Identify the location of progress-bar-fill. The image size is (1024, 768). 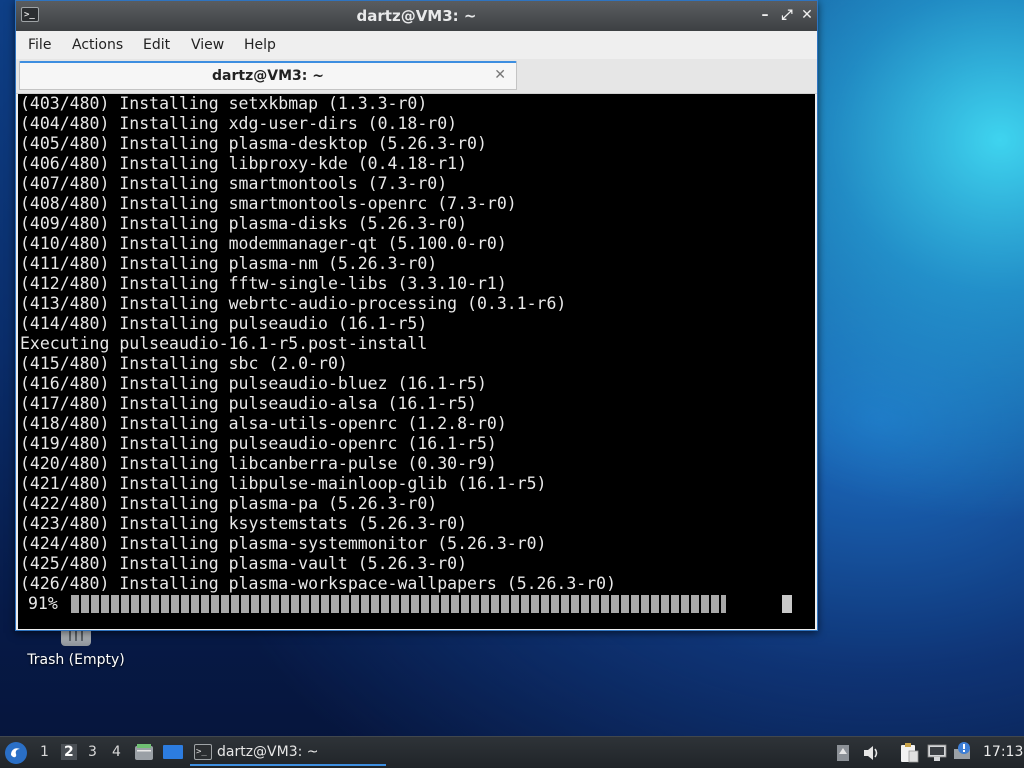
(398, 604).